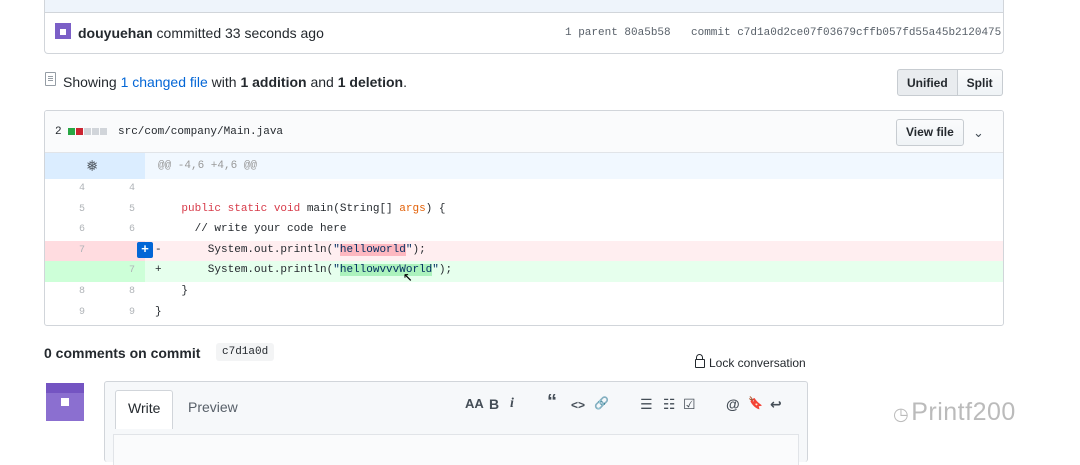 The height and width of the screenshot is (465, 1080). Describe the element at coordinates (524, 292) in the screenshot. I see `diff-line: 8 8 }` at that location.